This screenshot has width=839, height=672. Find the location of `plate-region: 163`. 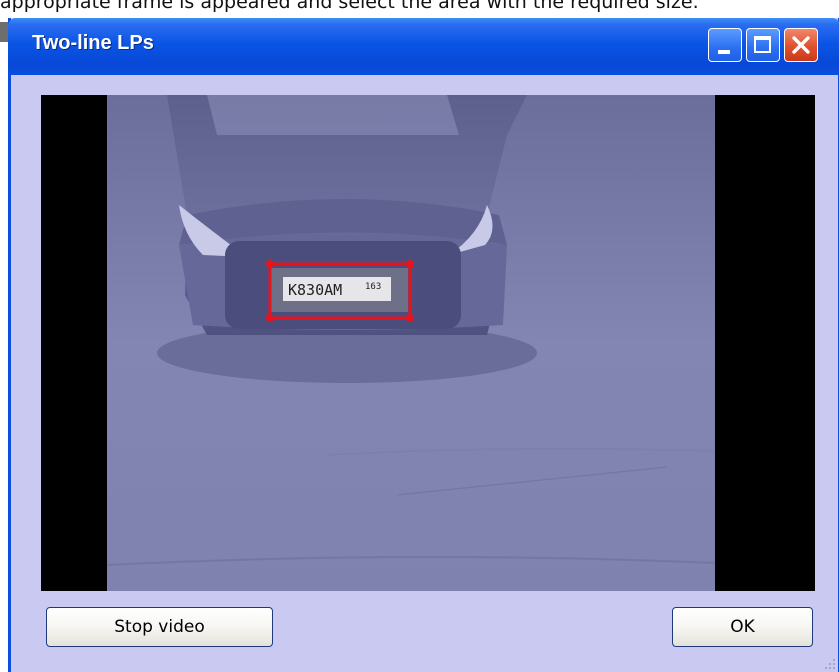

plate-region: 163 is located at coordinates (373, 287).